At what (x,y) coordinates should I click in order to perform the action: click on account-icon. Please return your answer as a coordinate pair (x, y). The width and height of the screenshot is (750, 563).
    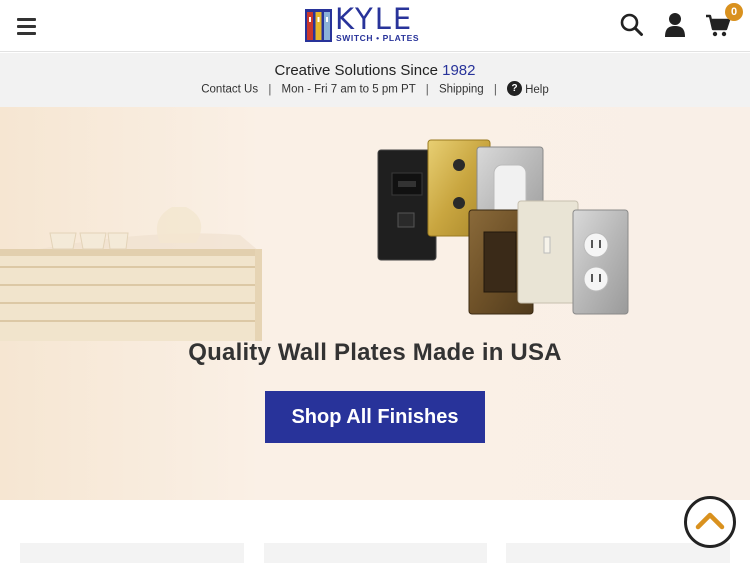
    Looking at the image, I should click on (676, 25).